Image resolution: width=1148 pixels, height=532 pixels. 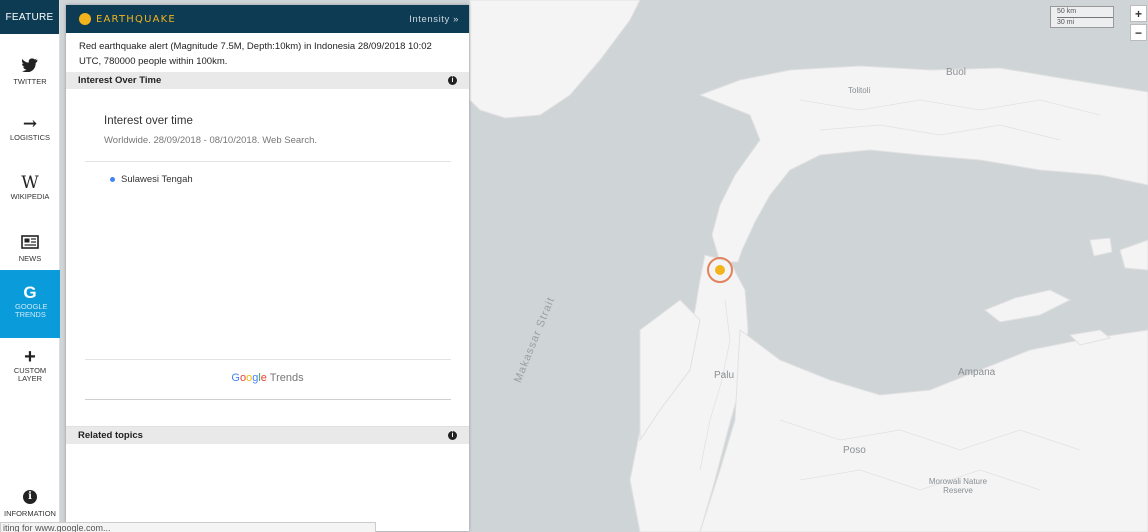 What do you see at coordinates (30, 292) in the screenshot?
I see `google-icon: G` at bounding box center [30, 292].